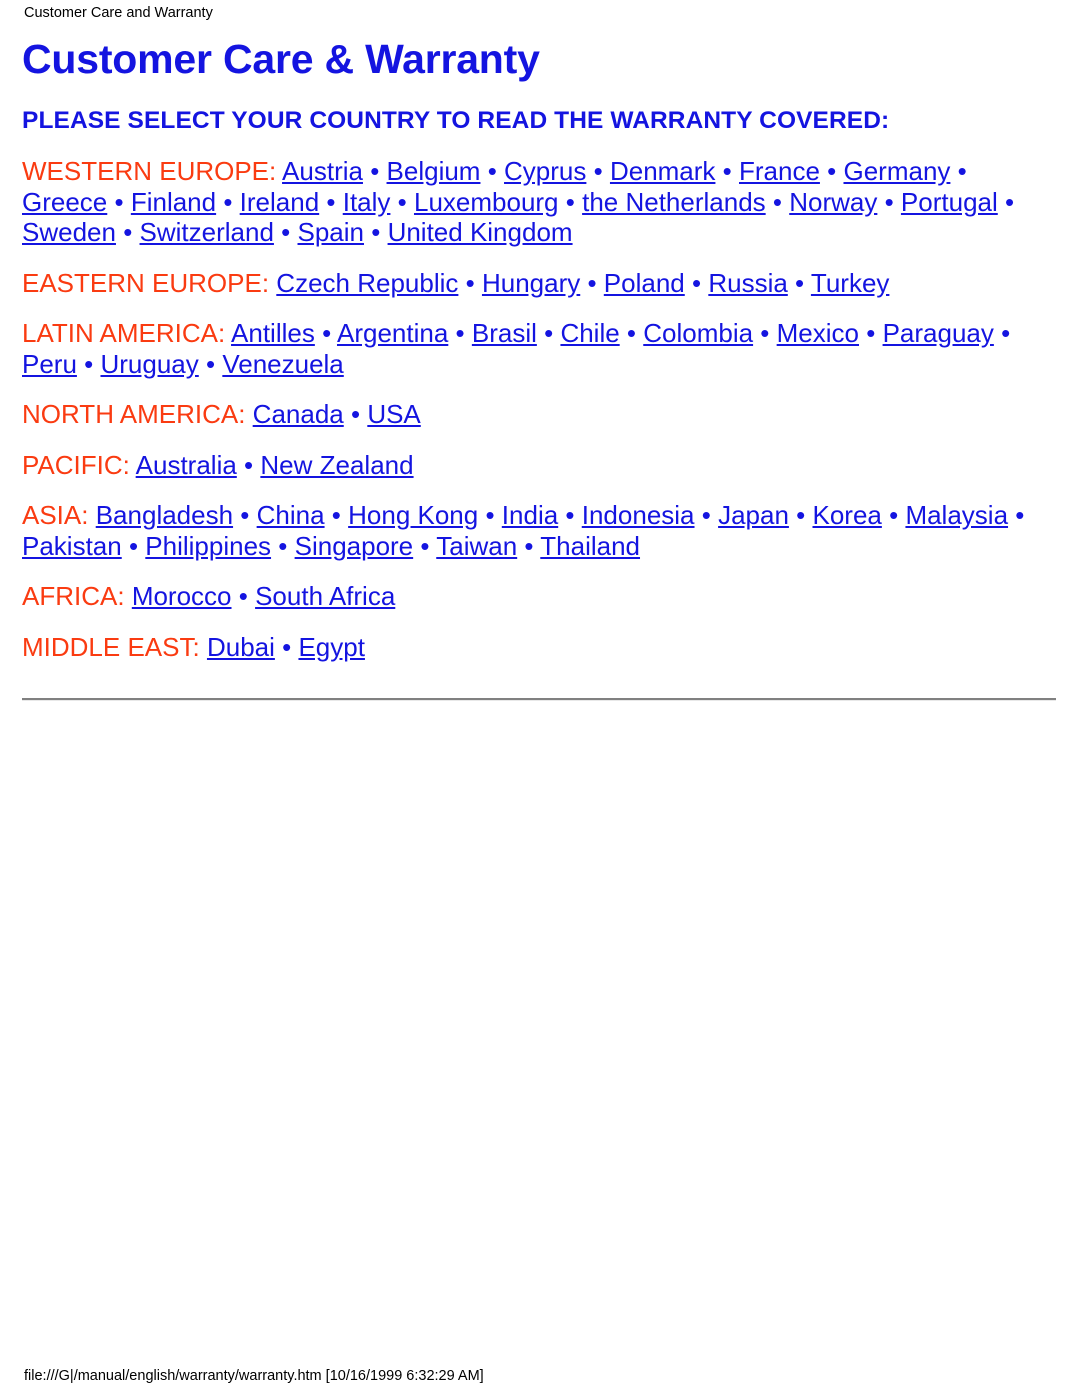 The image size is (1080, 1397). Describe the element at coordinates (291, 515) in the screenshot. I see `country-link: China` at that location.